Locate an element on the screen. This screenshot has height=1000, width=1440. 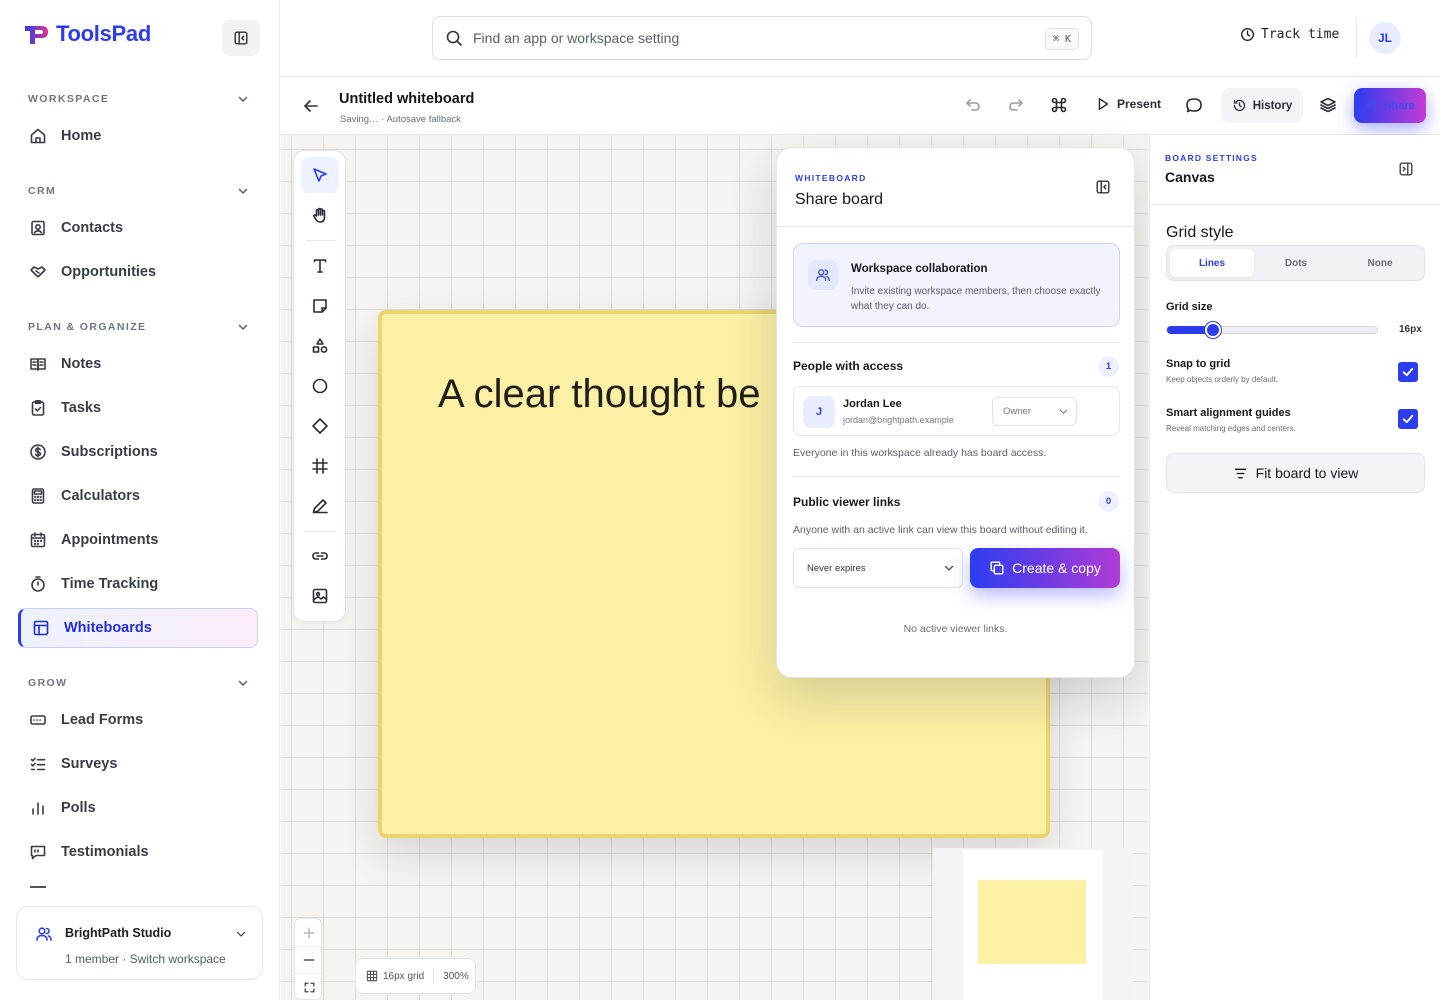
tool-divider is located at coordinates (321, 531).